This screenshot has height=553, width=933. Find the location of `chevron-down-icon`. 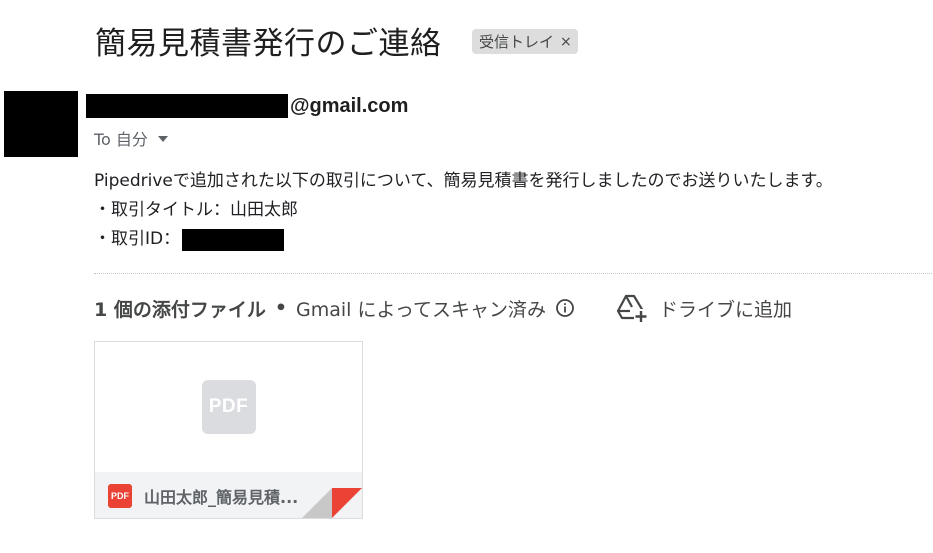

chevron-down-icon is located at coordinates (162, 139).